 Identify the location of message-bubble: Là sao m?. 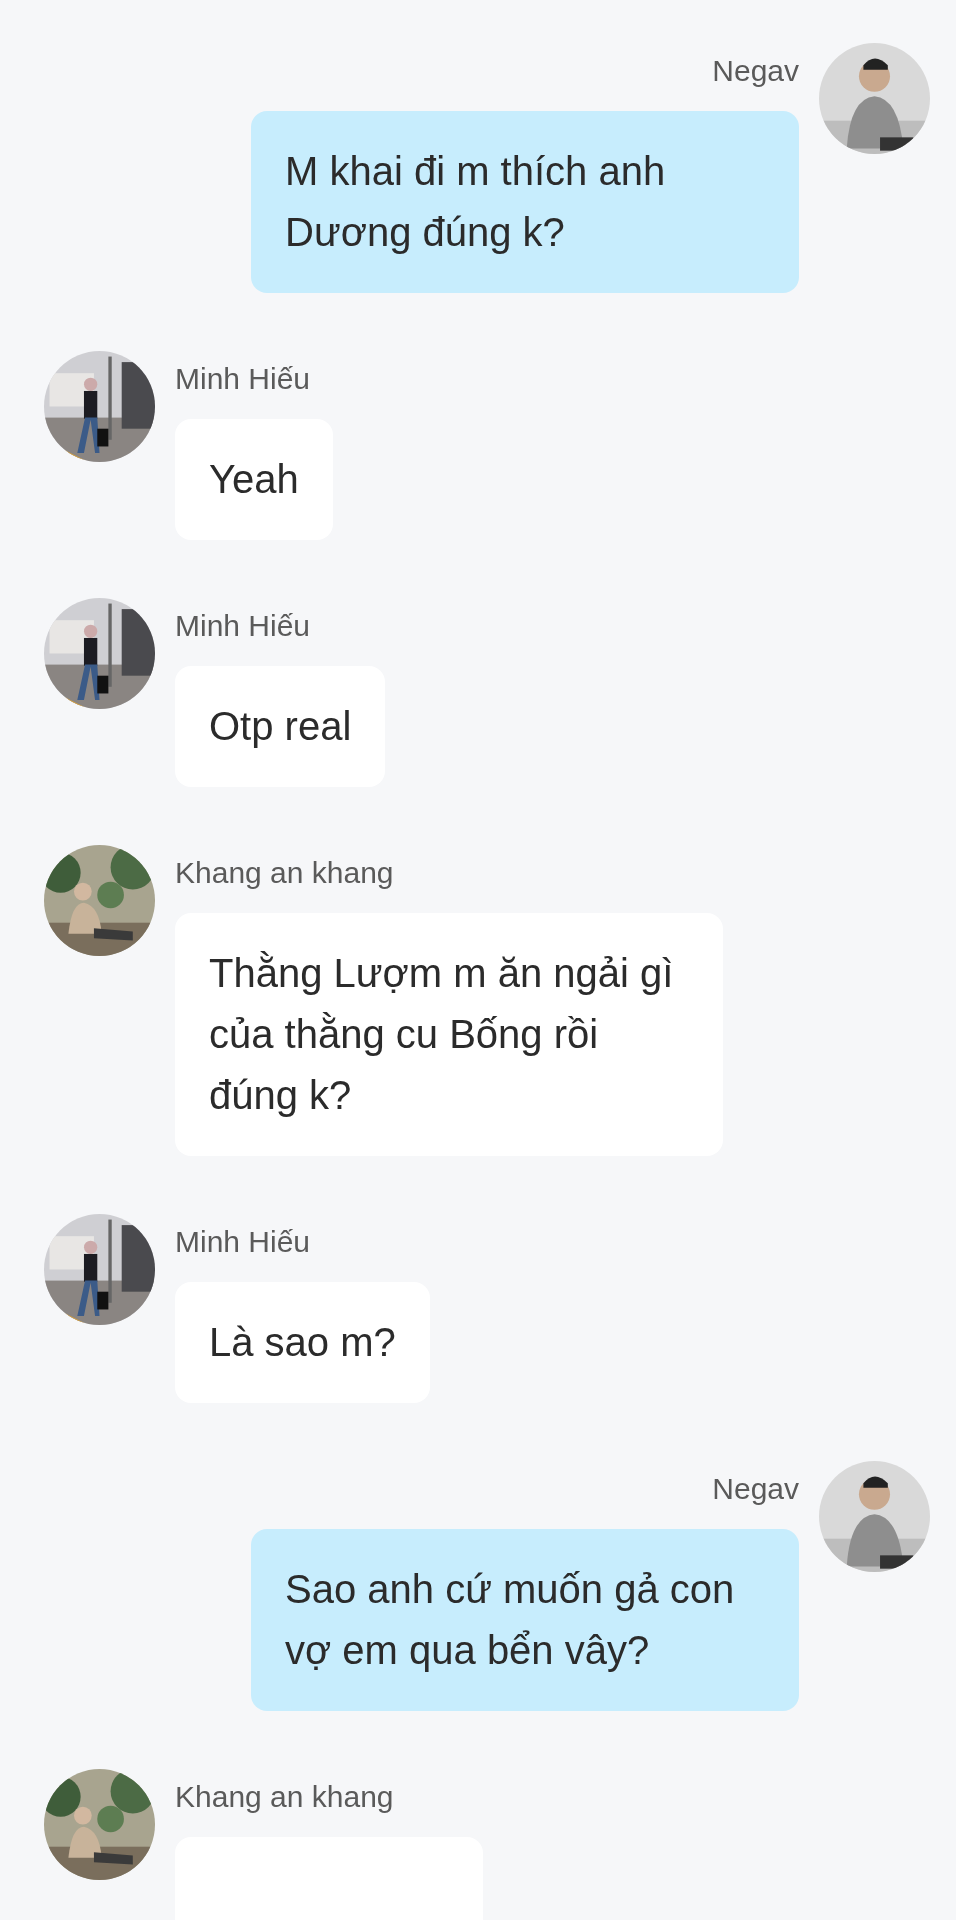
(302, 1342).